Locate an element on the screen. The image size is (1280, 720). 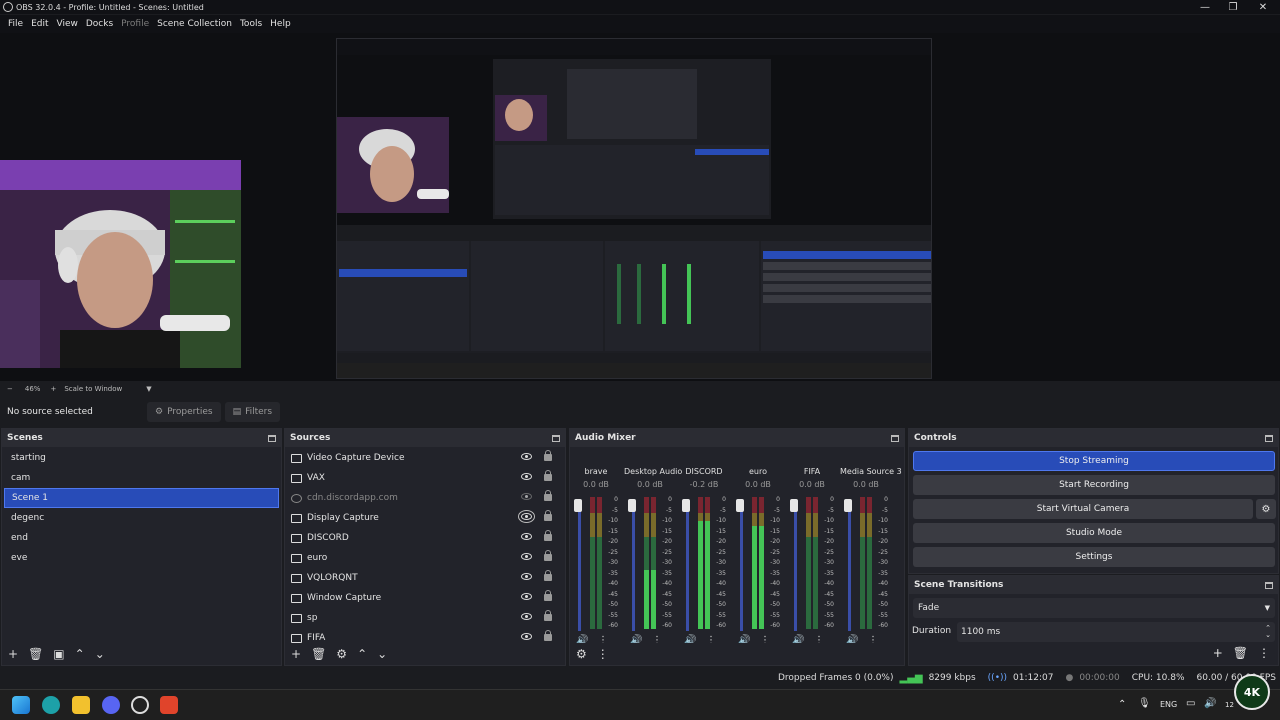
scene-item: eve is located at coordinates (141, 558).